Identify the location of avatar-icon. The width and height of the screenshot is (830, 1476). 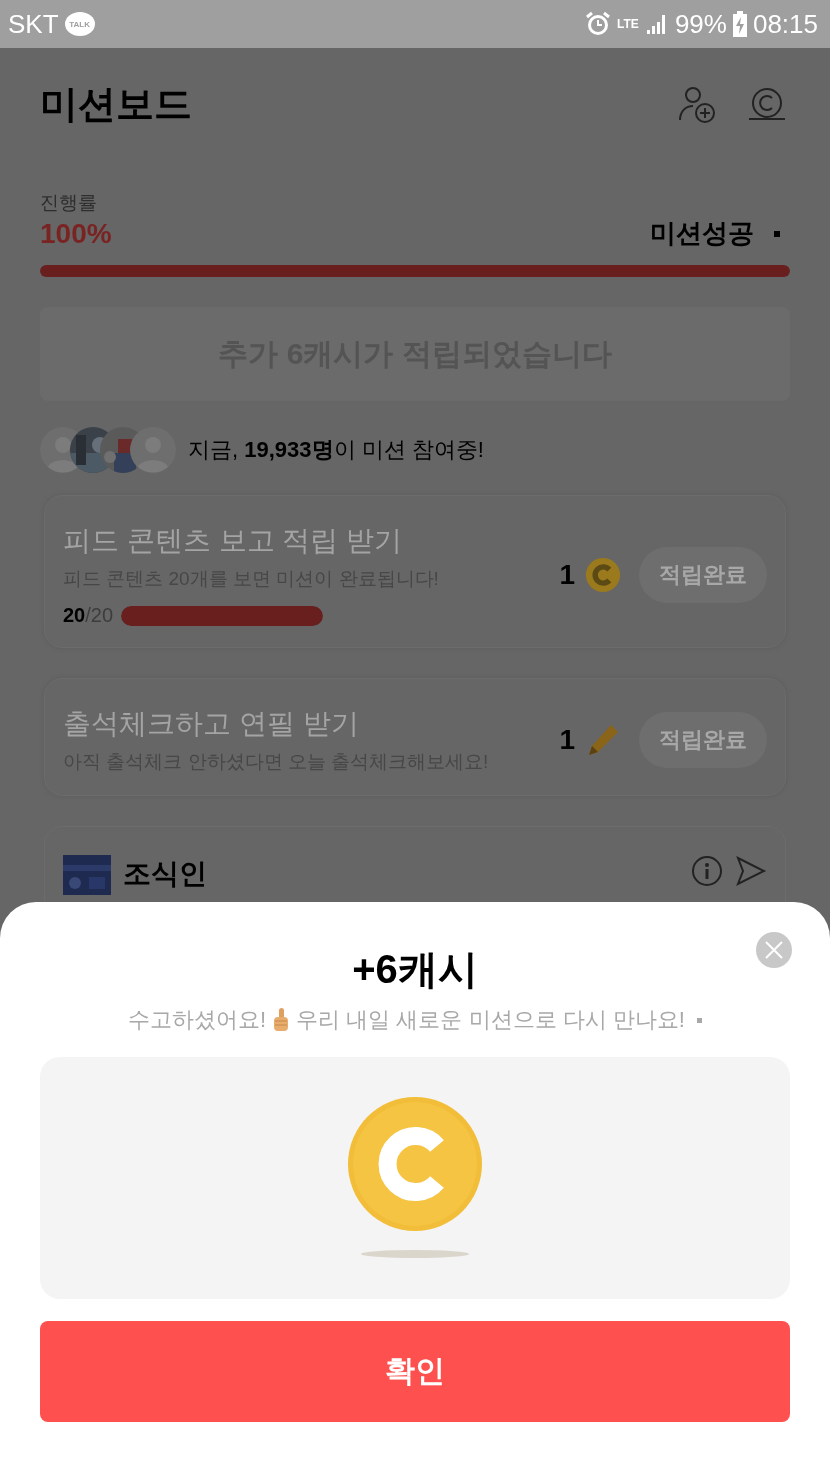
(153, 450).